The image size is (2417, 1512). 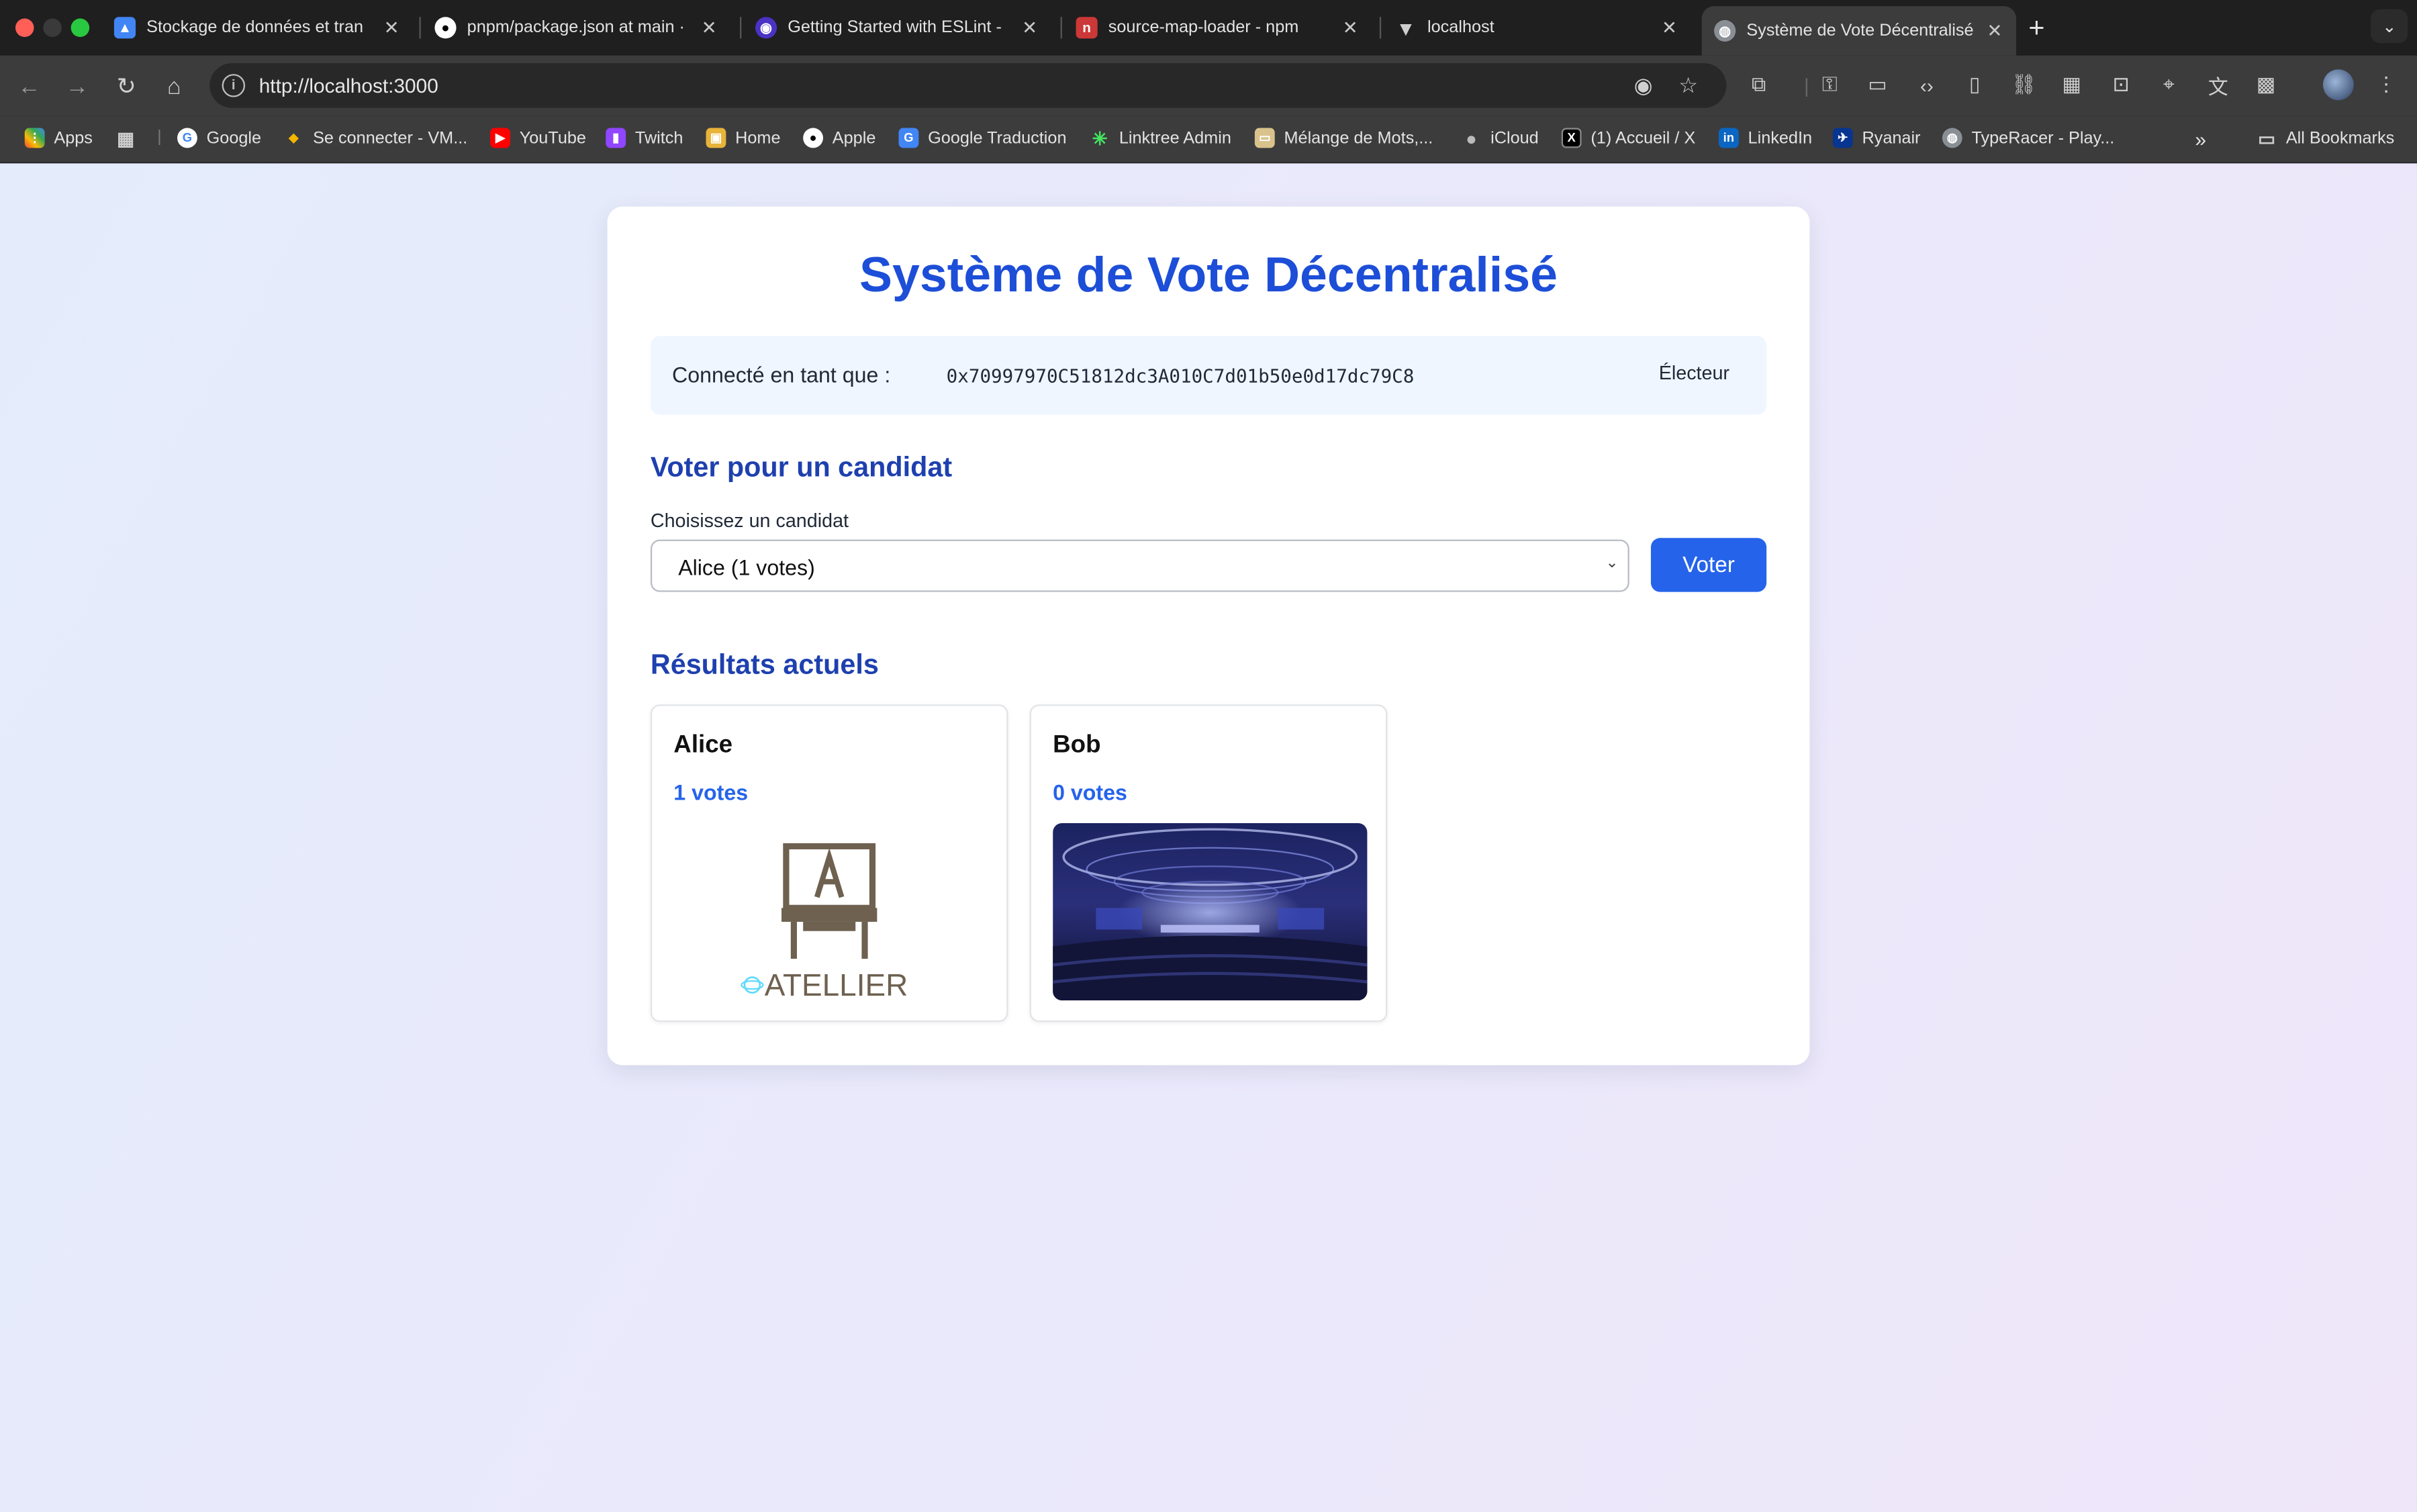 I want to click on screenshot-icon: ⊡, so click(x=2120, y=85).